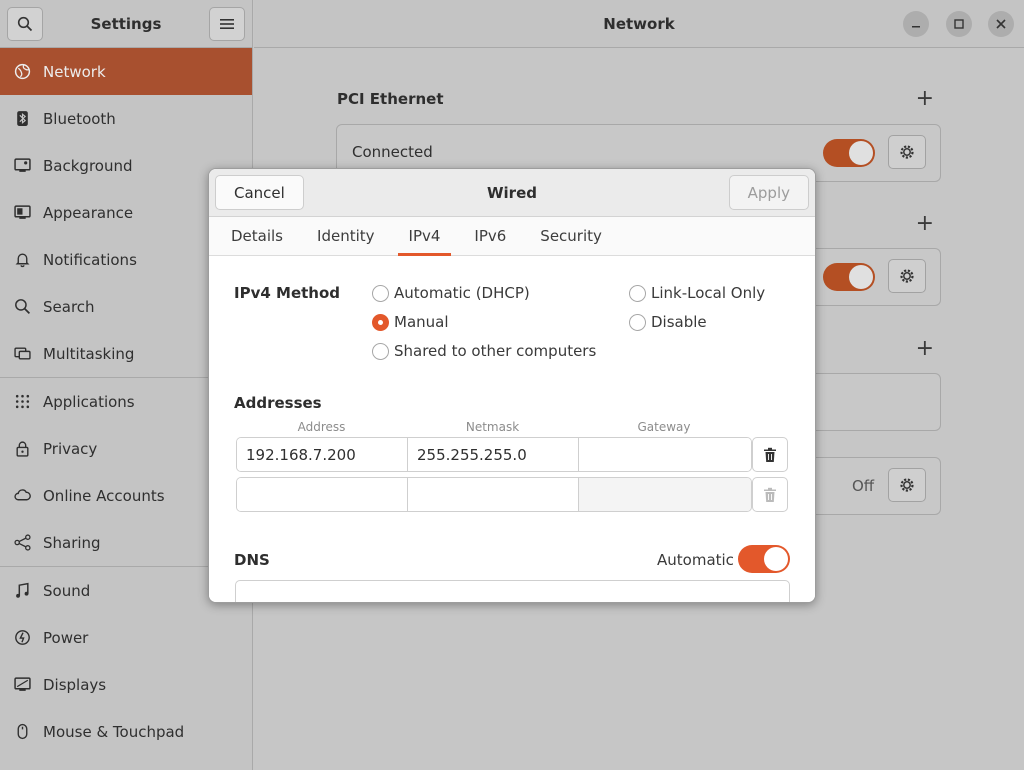 The width and height of the screenshot is (1024, 770). I want to click on connection-status: Connected, so click(392, 152).